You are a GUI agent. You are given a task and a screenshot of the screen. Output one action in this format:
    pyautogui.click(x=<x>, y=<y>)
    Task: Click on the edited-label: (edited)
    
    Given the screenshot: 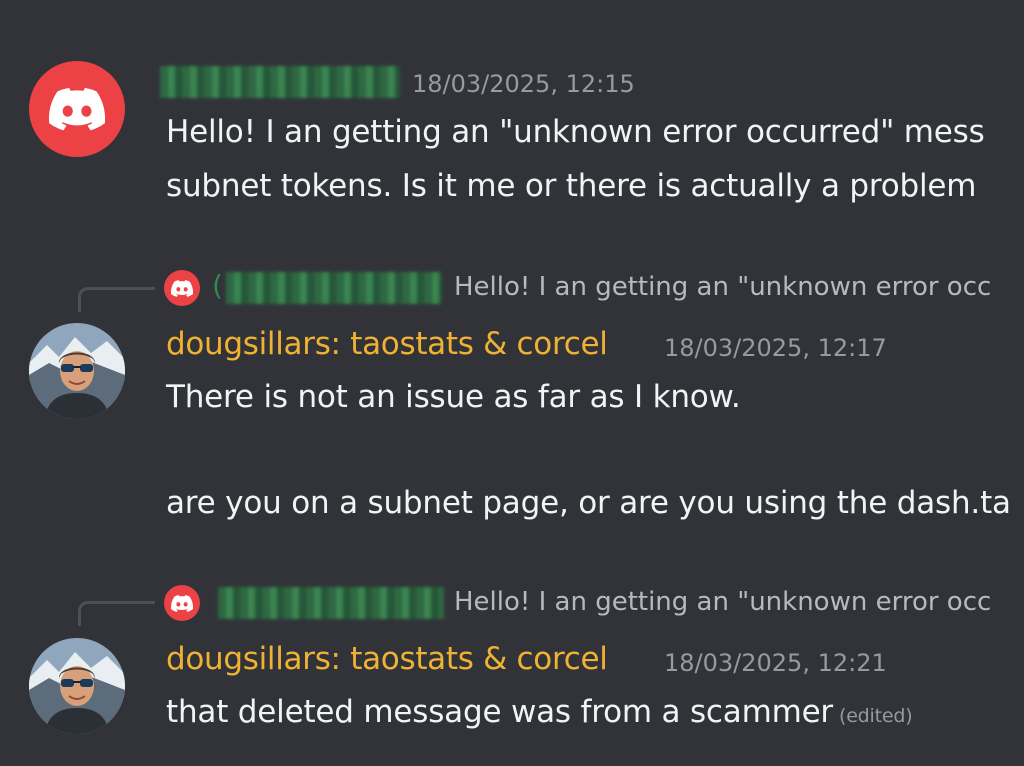 What is the action you would take?
    pyautogui.click(x=875, y=716)
    